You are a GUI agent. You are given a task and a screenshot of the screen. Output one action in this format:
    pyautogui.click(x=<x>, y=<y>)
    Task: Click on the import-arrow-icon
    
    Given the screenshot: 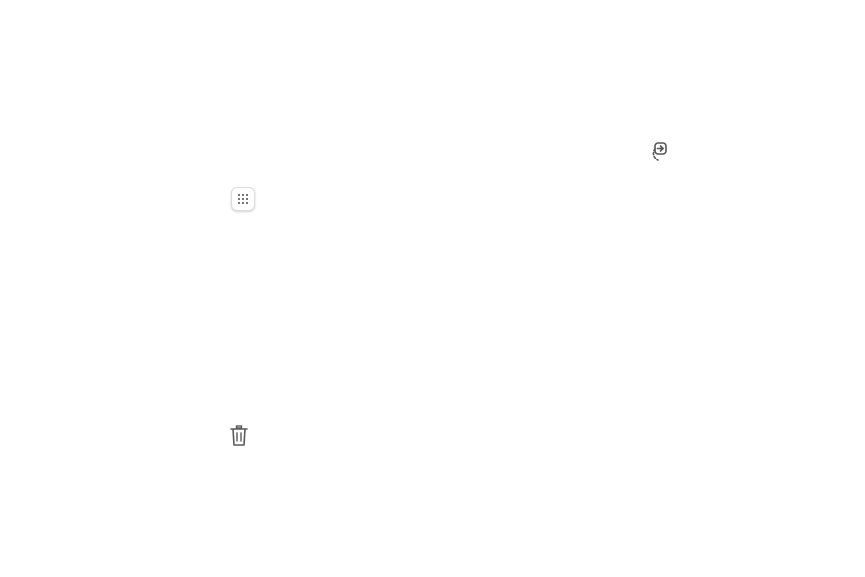 What is the action you would take?
    pyautogui.click(x=658, y=152)
    